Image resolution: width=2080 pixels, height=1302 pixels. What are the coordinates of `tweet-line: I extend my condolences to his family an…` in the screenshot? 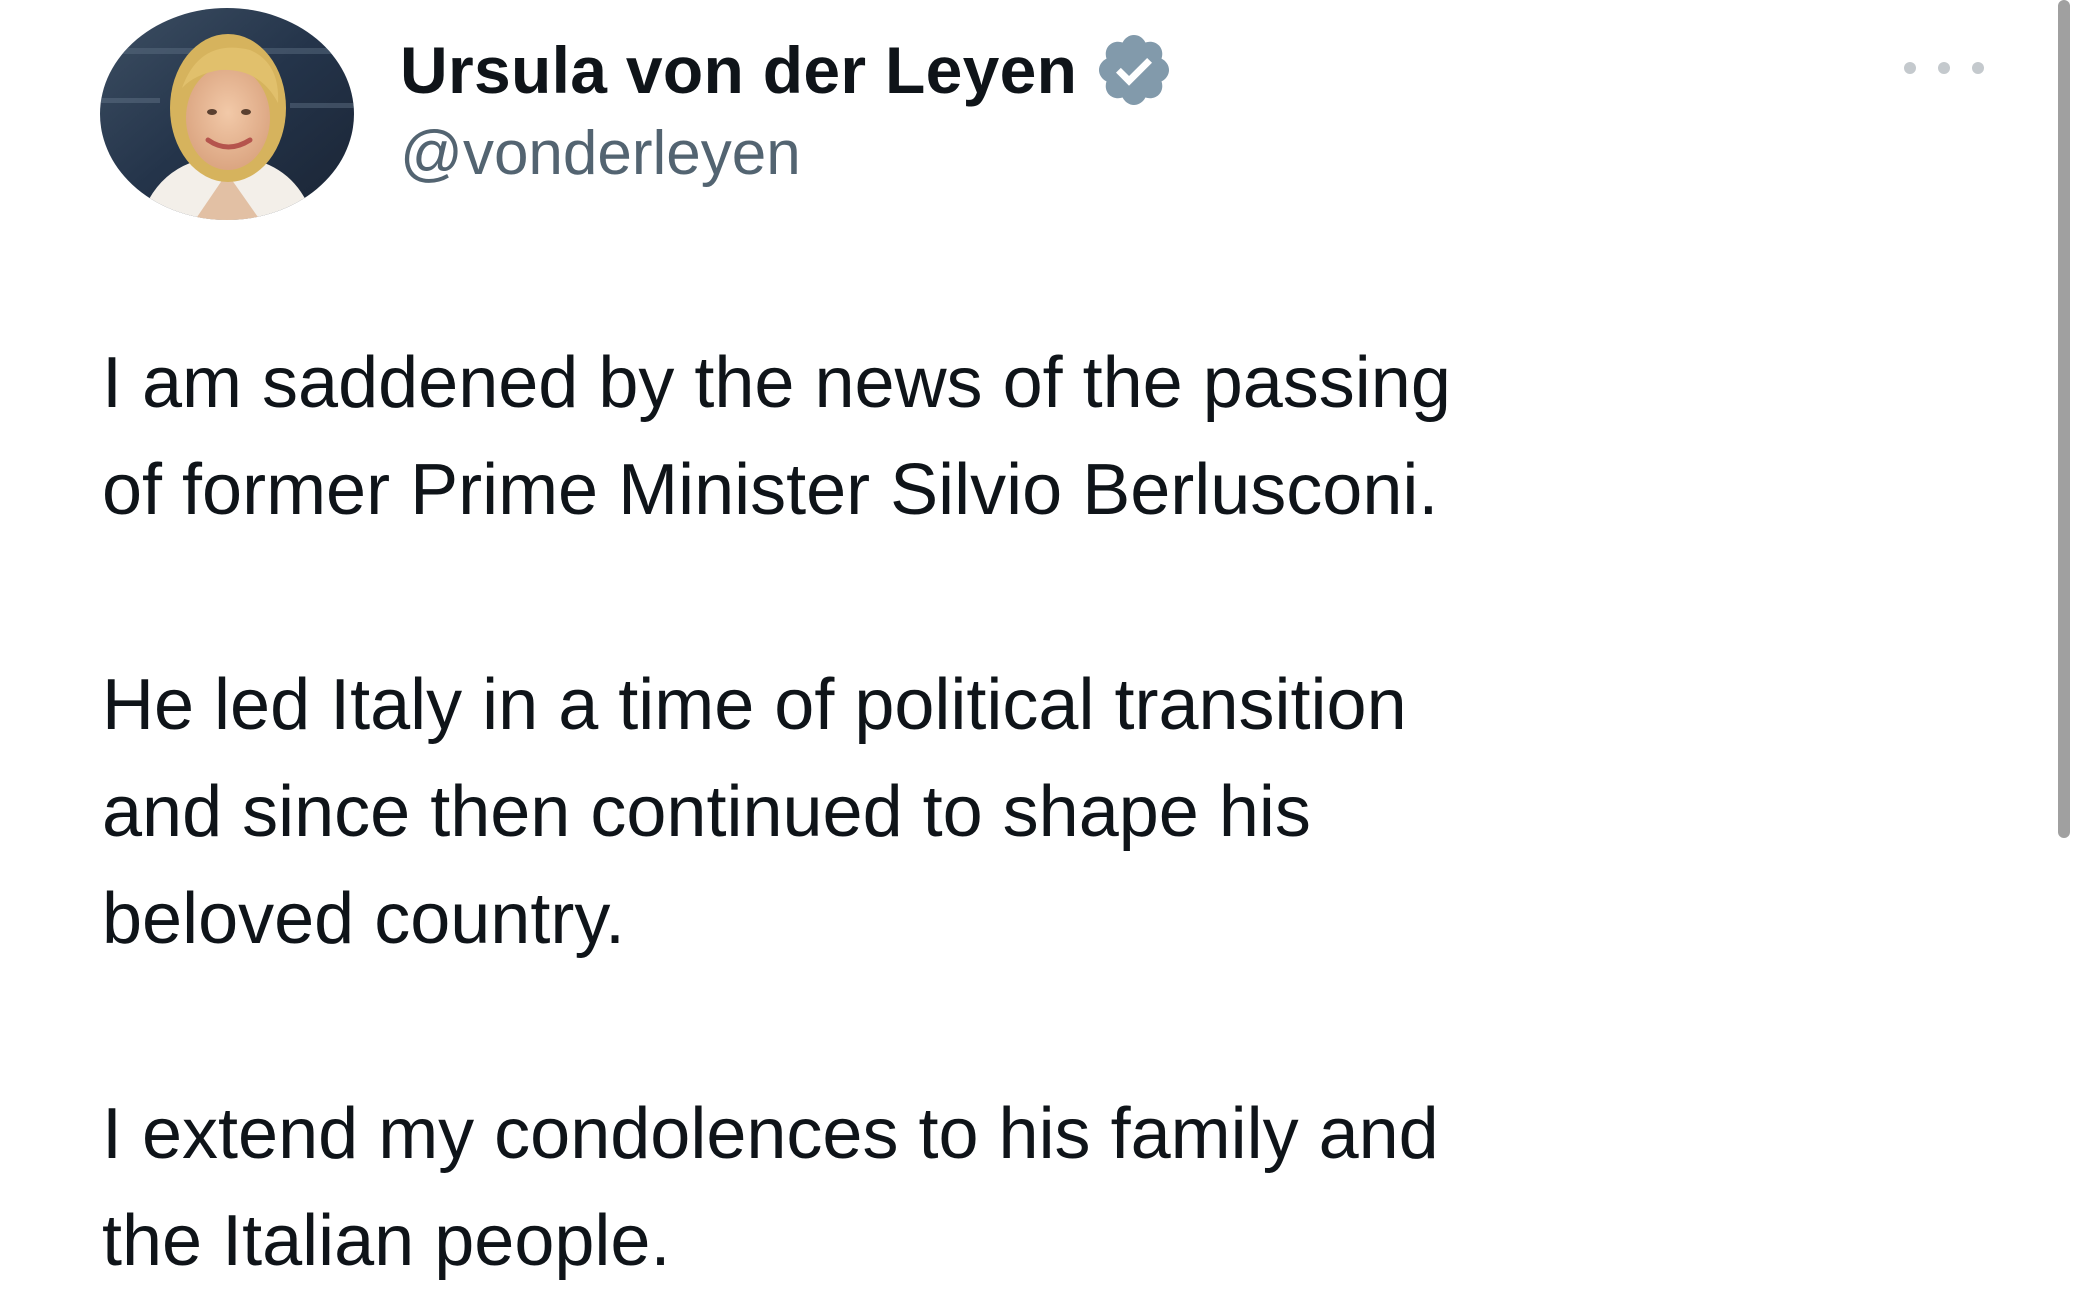 It's located at (770, 1134).